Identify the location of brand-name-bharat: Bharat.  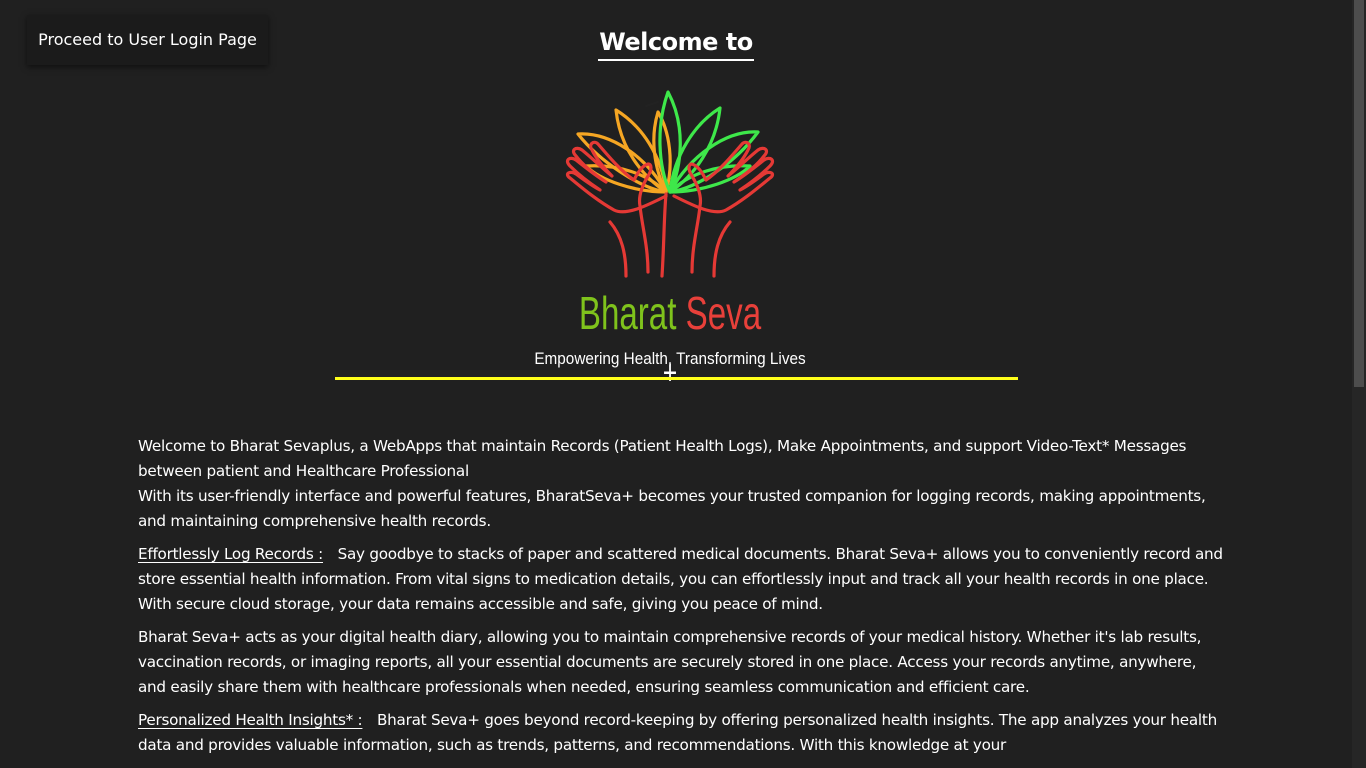
(627, 313).